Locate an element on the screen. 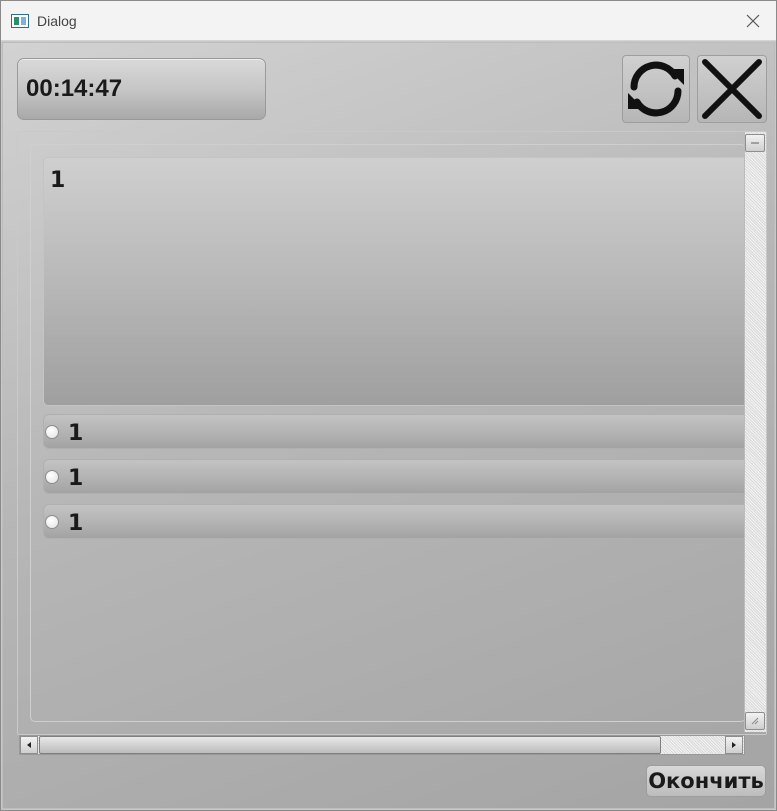  timer-display: 00:14:47 is located at coordinates (141, 89).